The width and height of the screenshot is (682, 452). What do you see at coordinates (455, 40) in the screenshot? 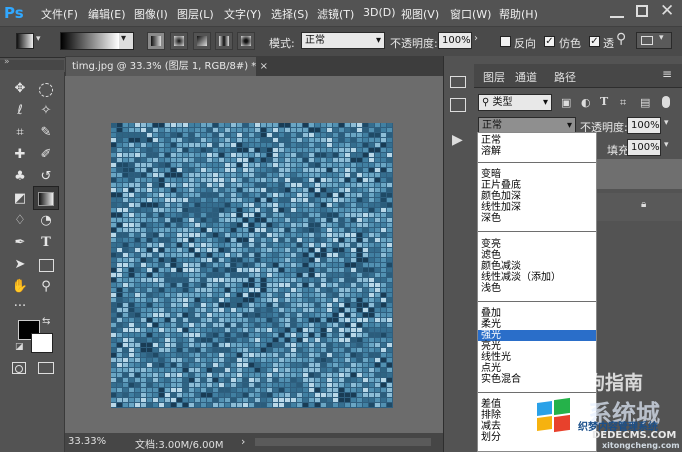
I see `opacity-input: 100%` at bounding box center [455, 40].